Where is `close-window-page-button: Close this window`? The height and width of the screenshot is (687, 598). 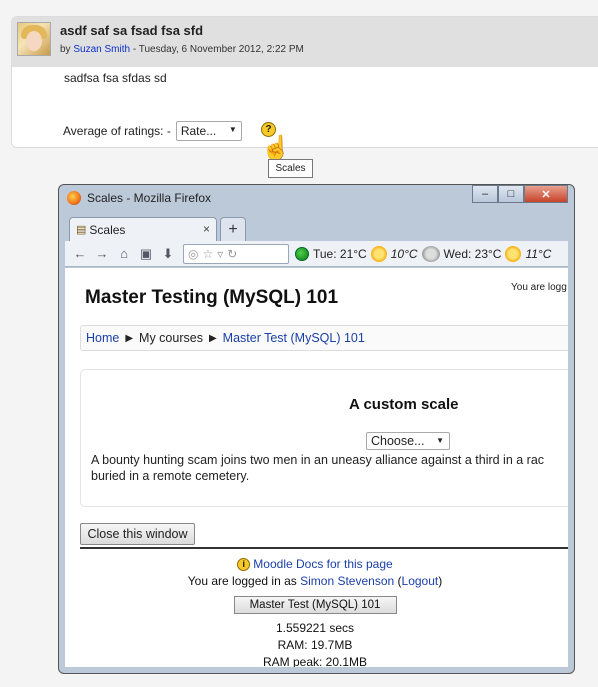
close-window-page-button: Close this window is located at coordinates (137, 534).